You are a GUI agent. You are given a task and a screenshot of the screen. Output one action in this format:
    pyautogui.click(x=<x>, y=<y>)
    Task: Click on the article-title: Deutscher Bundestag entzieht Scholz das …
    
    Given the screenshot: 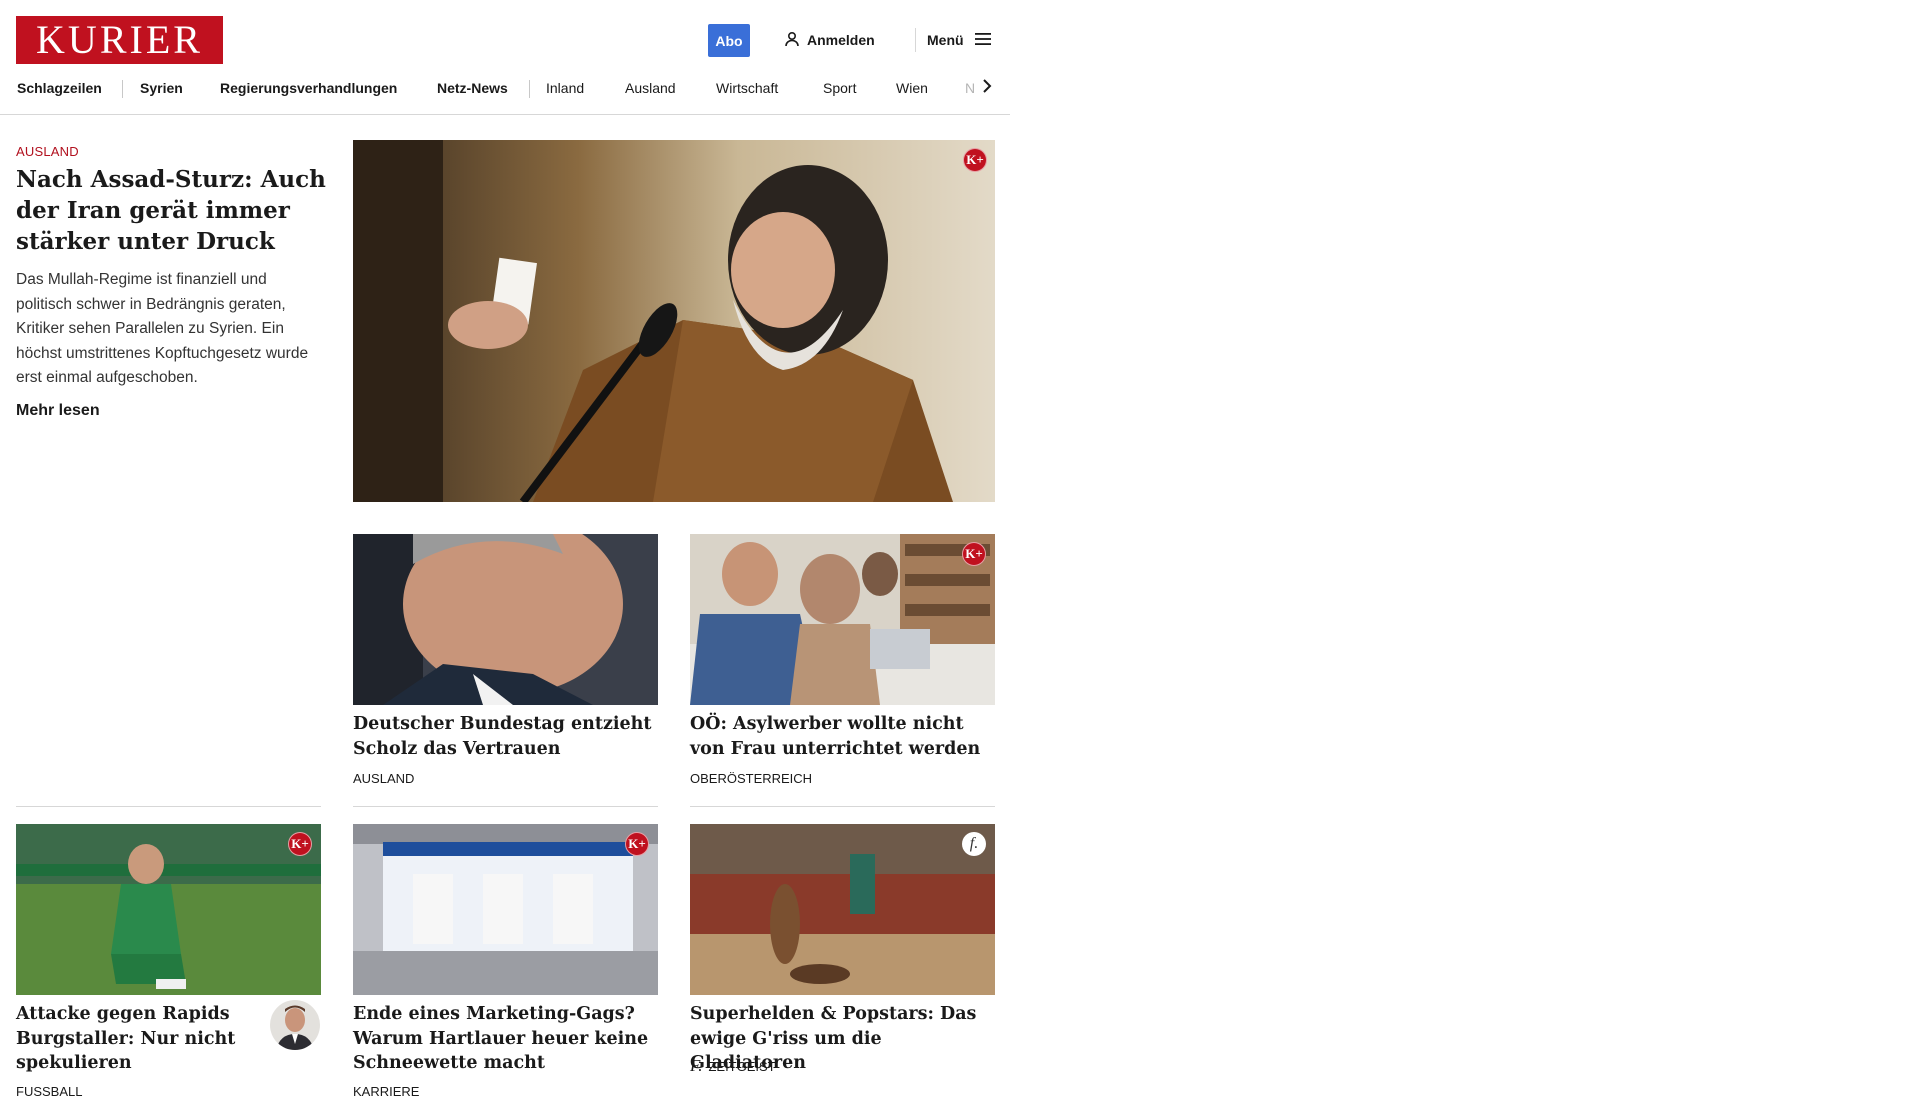 What is the action you would take?
    pyautogui.click(x=503, y=736)
    